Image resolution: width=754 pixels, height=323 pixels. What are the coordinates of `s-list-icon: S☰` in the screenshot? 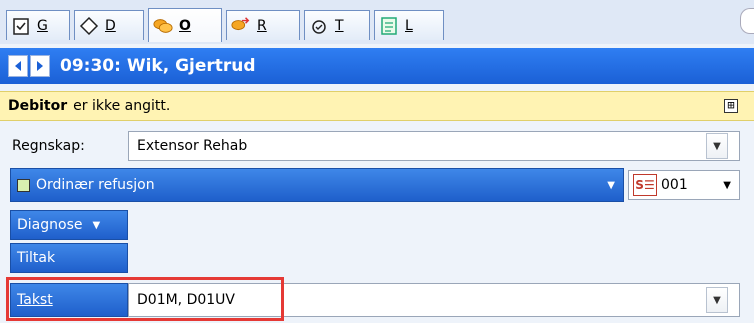 It's located at (645, 185).